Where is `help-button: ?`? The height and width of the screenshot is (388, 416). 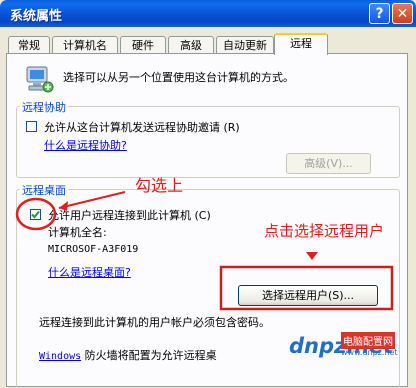
help-button: ? is located at coordinates (379, 13).